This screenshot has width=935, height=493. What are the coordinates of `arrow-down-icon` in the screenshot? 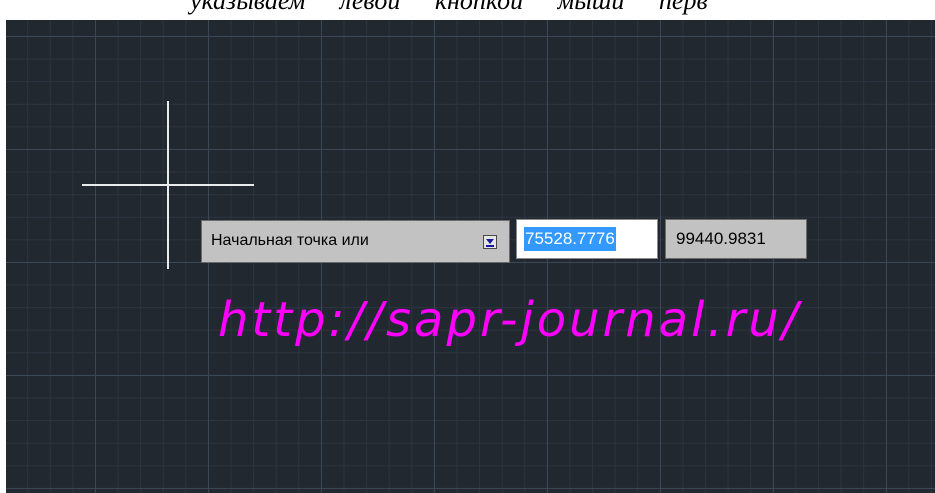 It's located at (490, 241).